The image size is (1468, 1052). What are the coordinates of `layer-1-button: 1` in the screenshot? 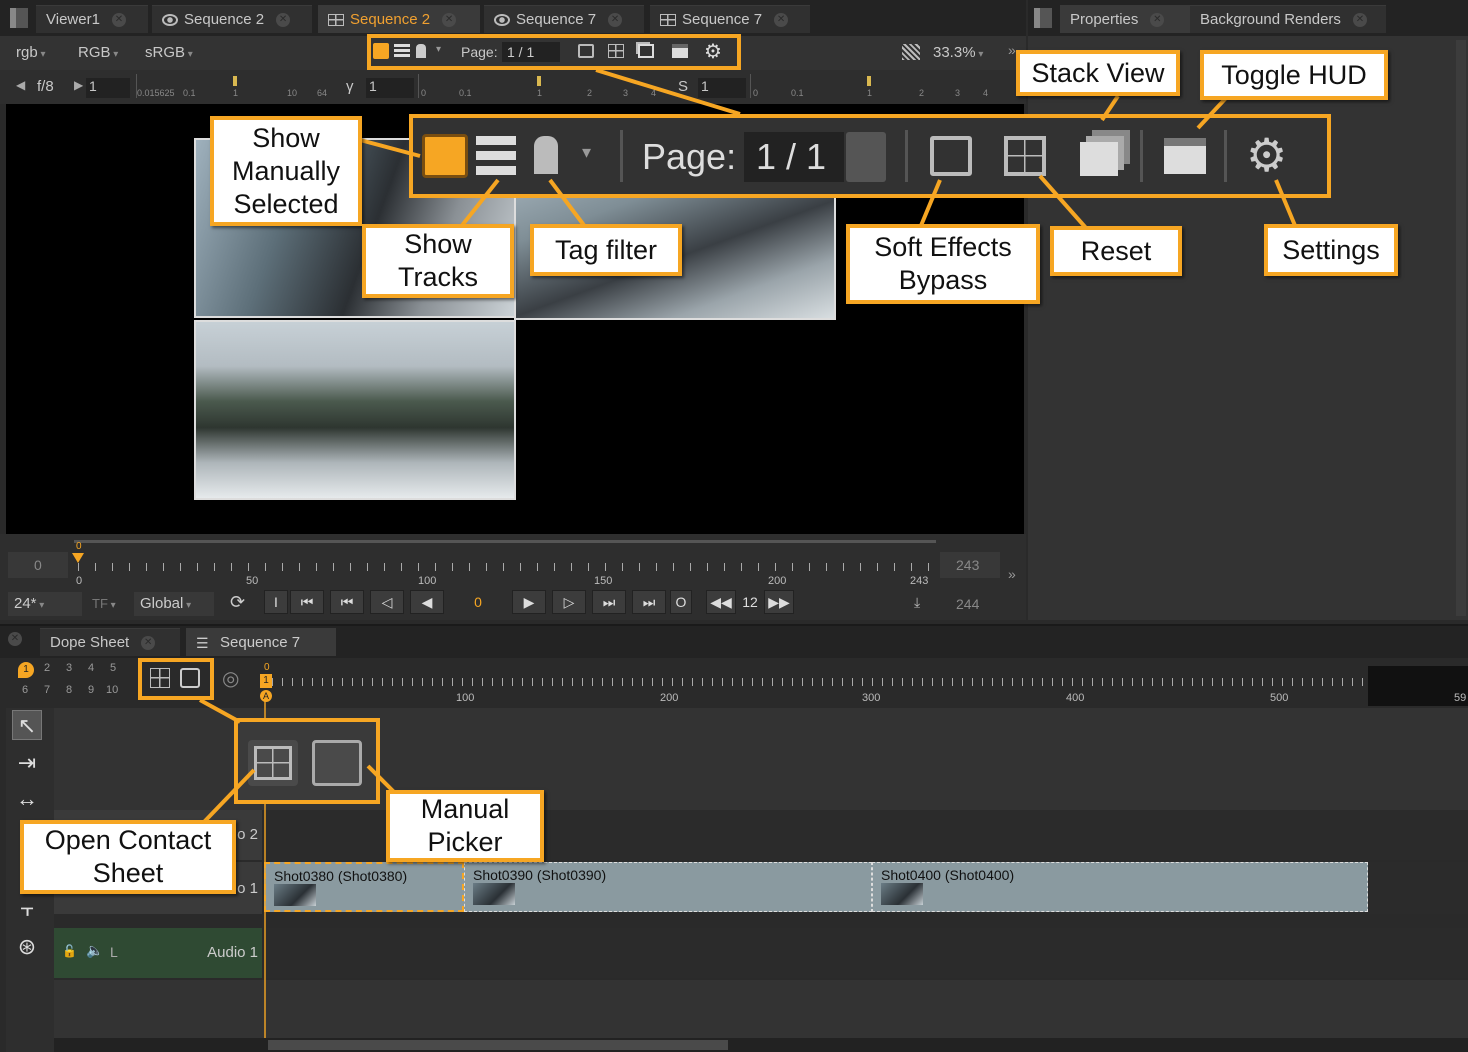 It's located at (26, 670).